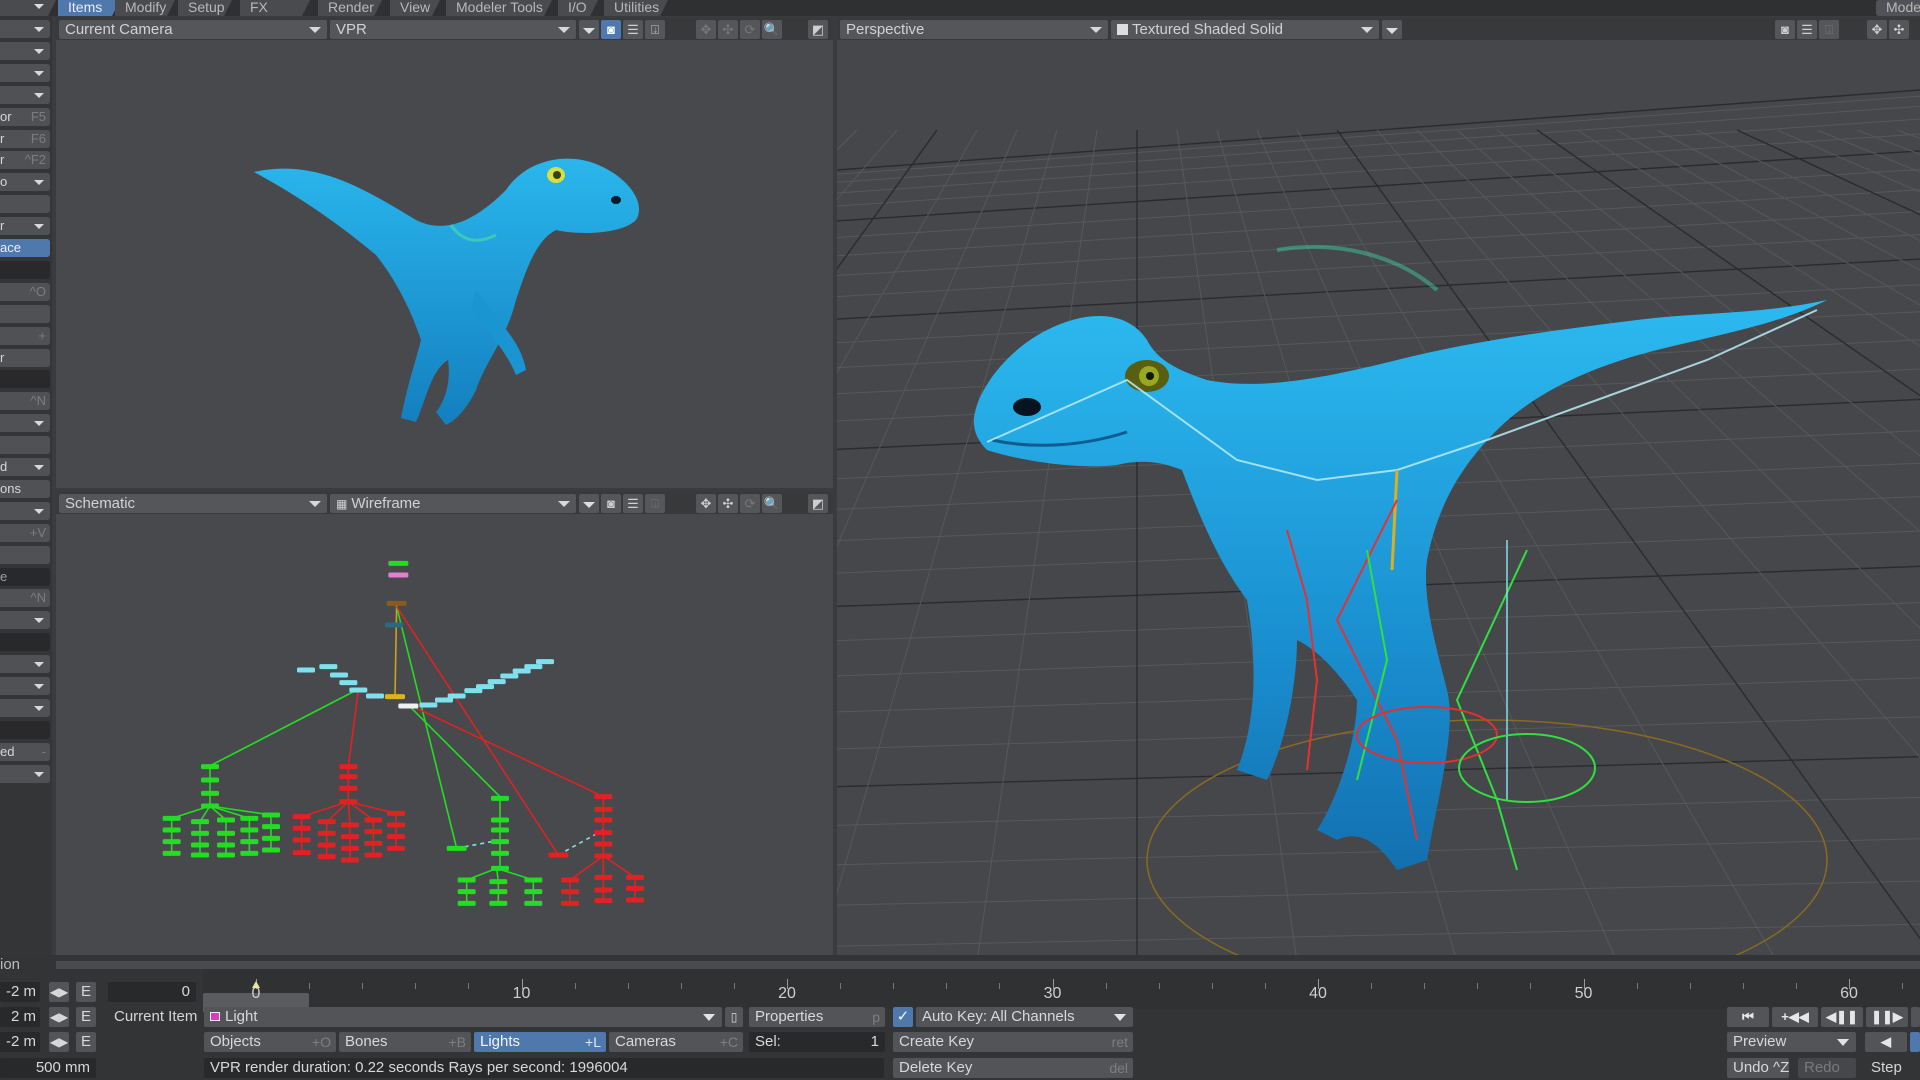  I want to click on sidebar-button: ^O, so click(25, 291).